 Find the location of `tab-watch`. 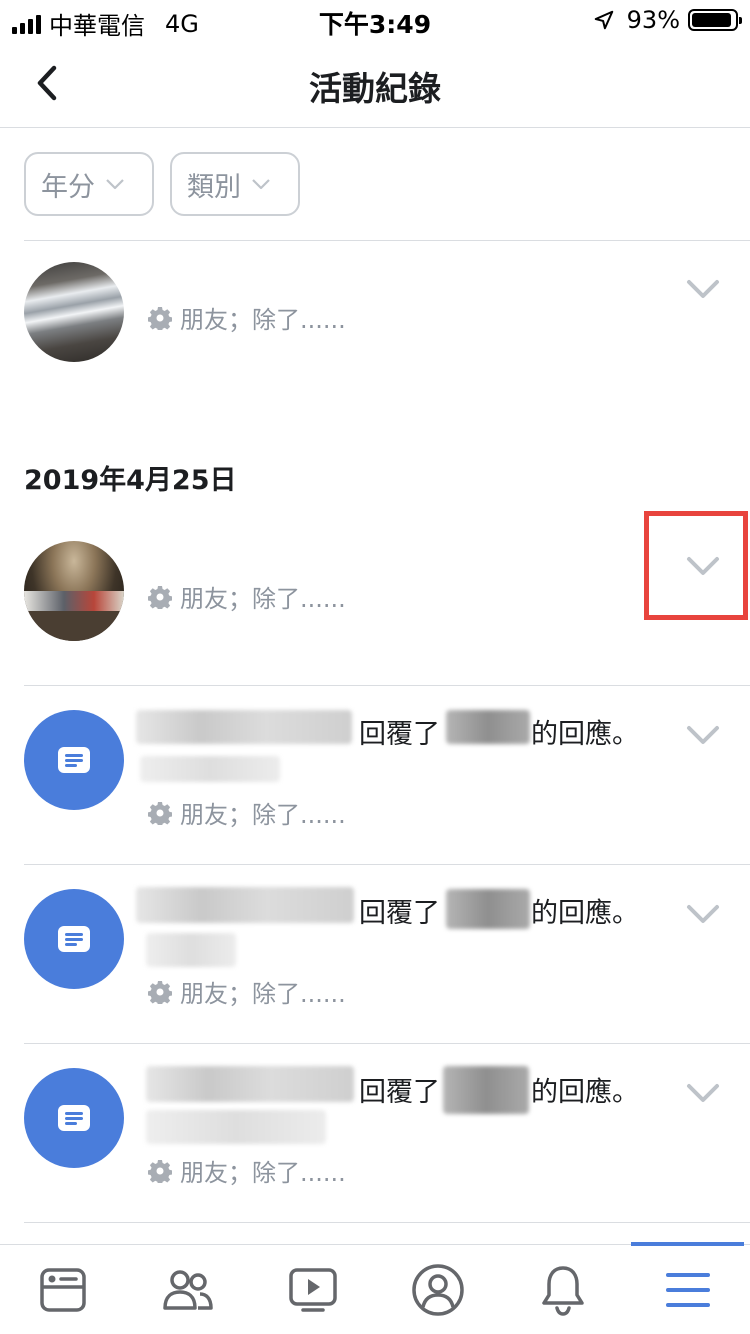

tab-watch is located at coordinates (312, 1289).